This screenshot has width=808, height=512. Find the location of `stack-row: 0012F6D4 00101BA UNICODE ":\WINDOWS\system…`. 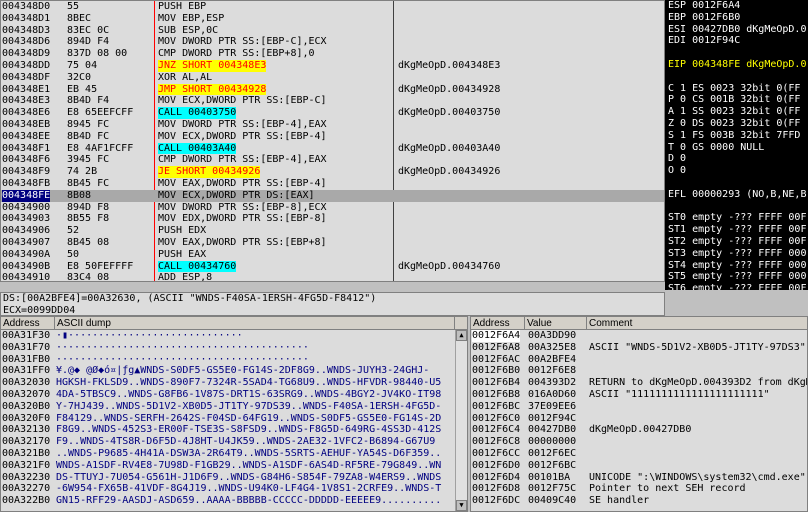

stack-row: 0012F6D4 00101BA UNICODE ":\WINDOWS\system… is located at coordinates (639, 478).